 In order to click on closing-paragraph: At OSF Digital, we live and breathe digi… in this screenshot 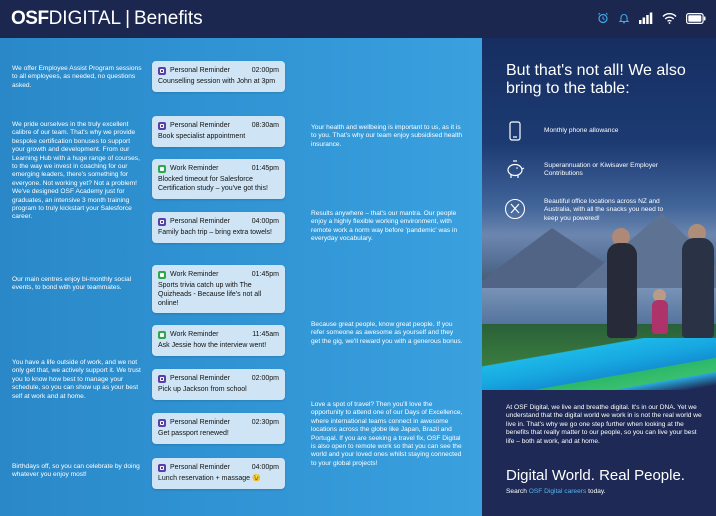, I will do `click(604, 424)`.